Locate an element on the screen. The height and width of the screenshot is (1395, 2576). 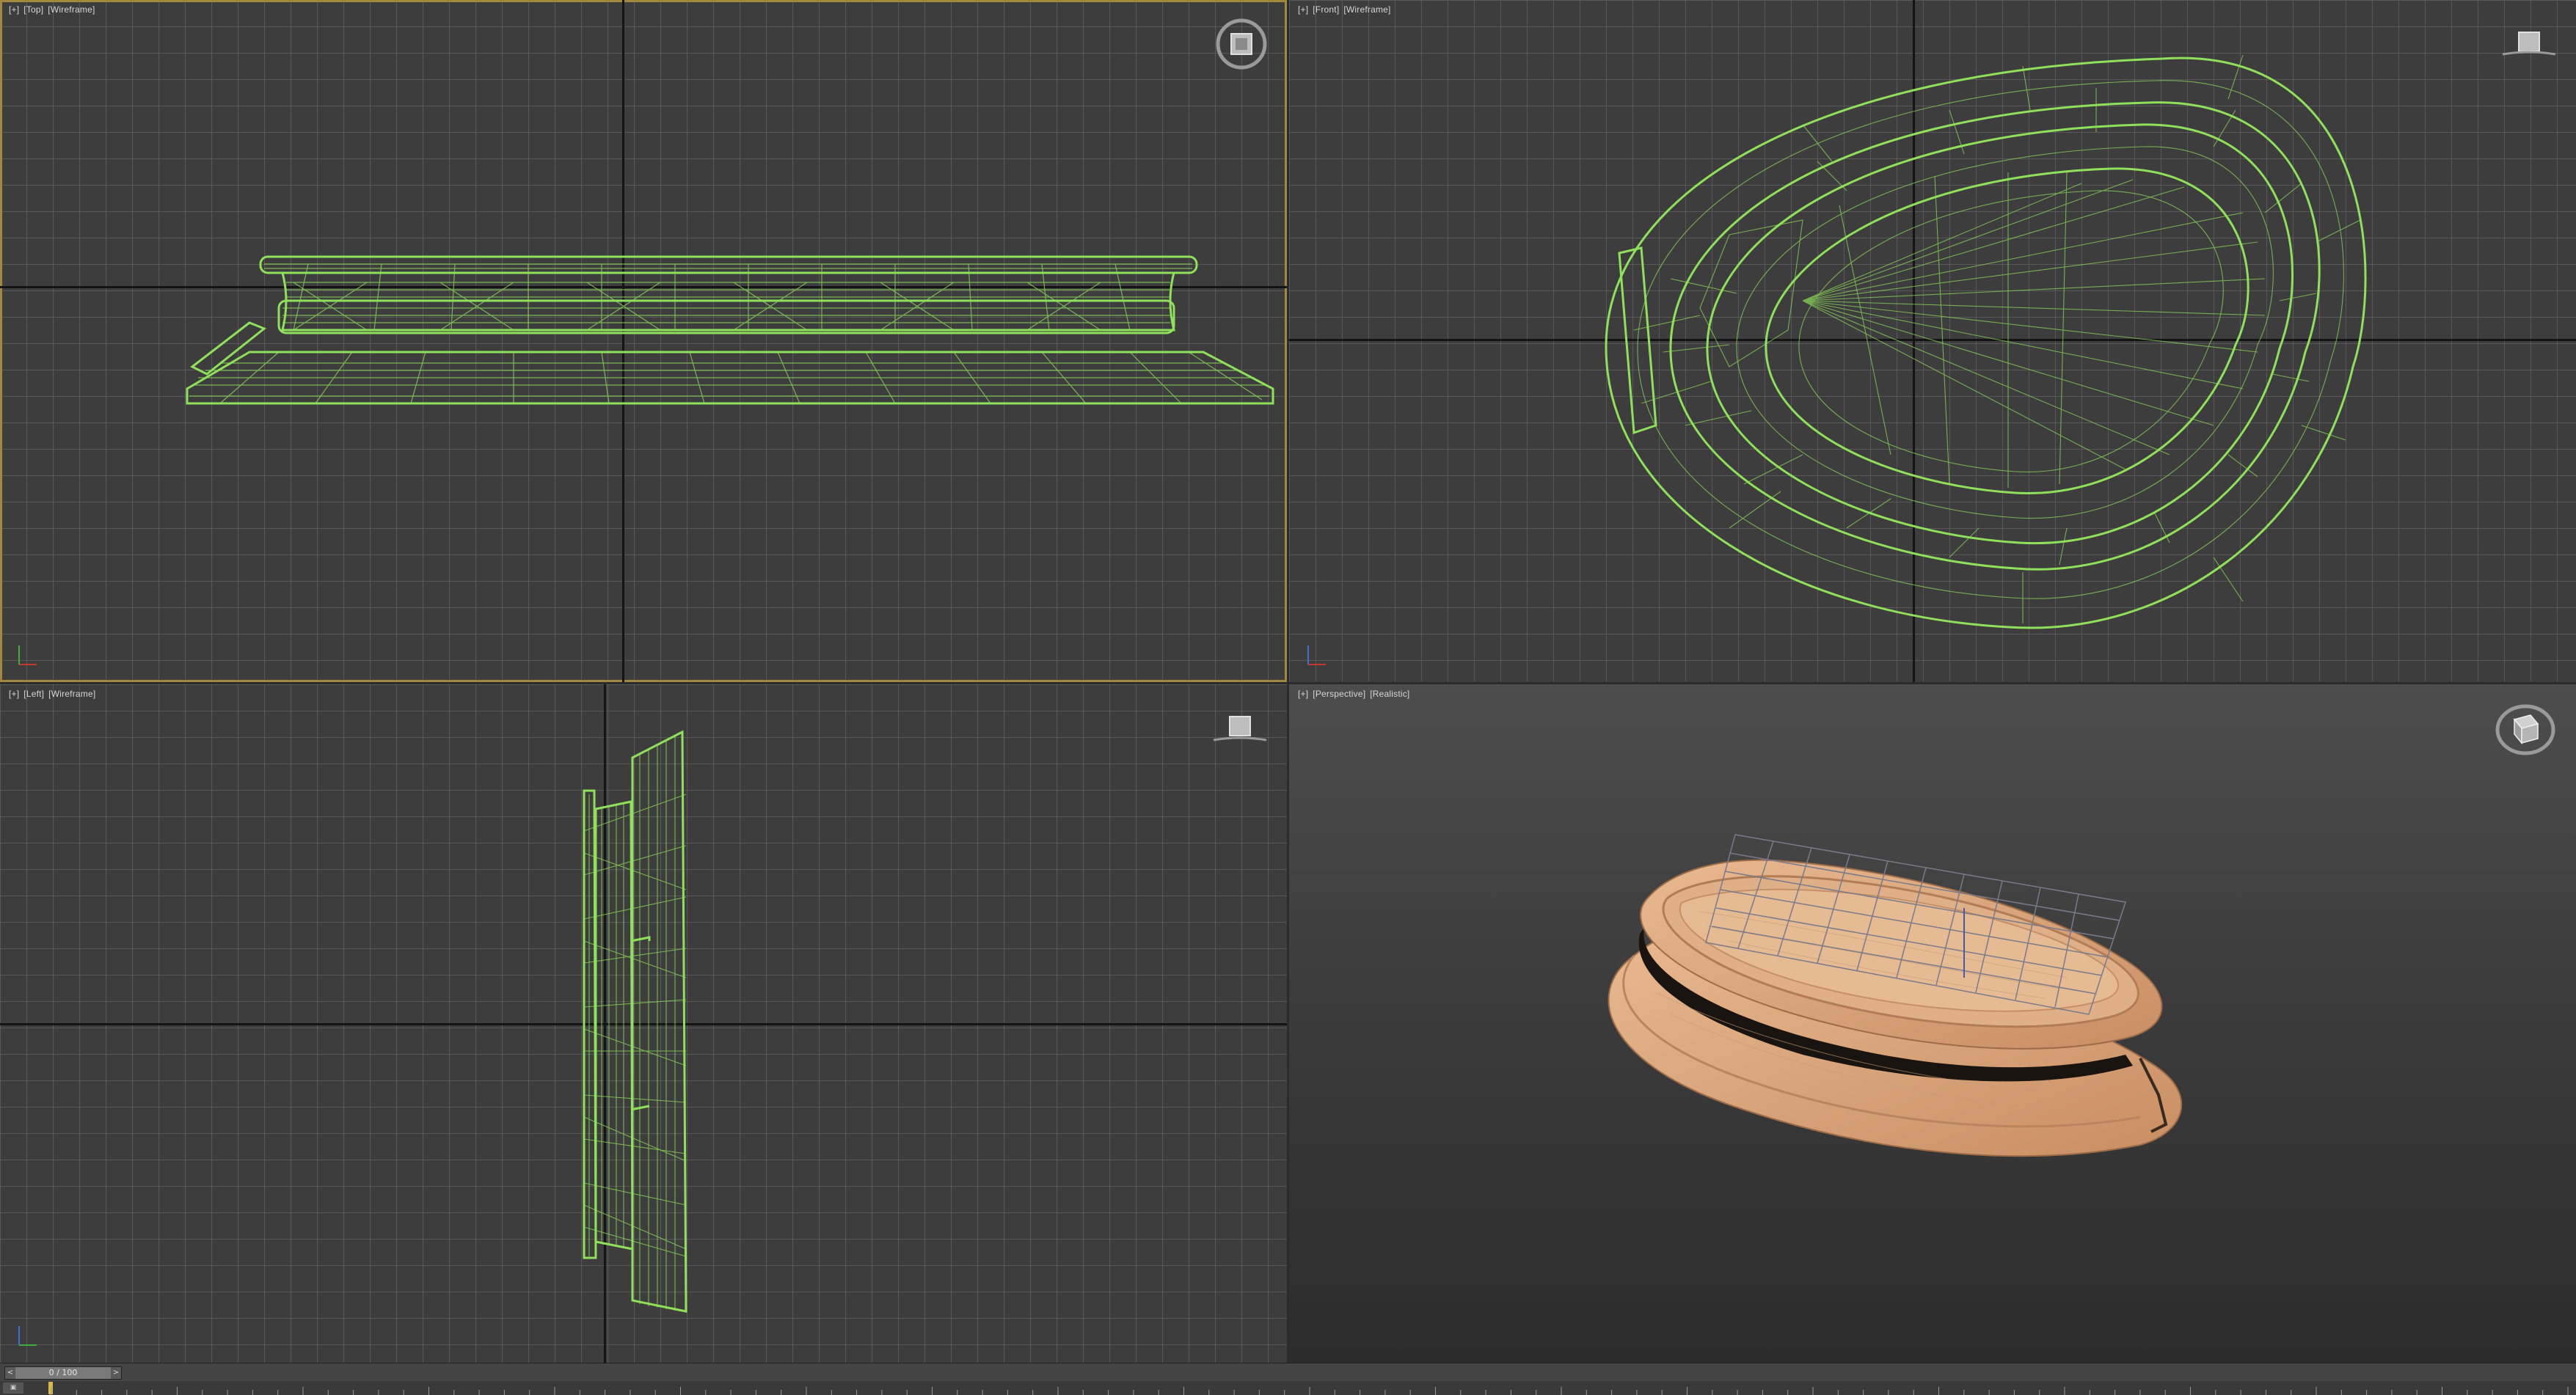
frame-readout: 0 / 100 is located at coordinates (63, 1373).